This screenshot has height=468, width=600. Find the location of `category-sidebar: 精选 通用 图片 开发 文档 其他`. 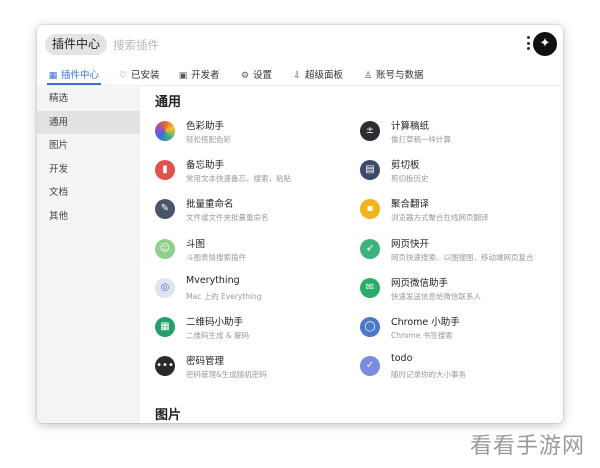

category-sidebar: 精选 通用 图片 开发 文档 其他 is located at coordinates (88, 255).